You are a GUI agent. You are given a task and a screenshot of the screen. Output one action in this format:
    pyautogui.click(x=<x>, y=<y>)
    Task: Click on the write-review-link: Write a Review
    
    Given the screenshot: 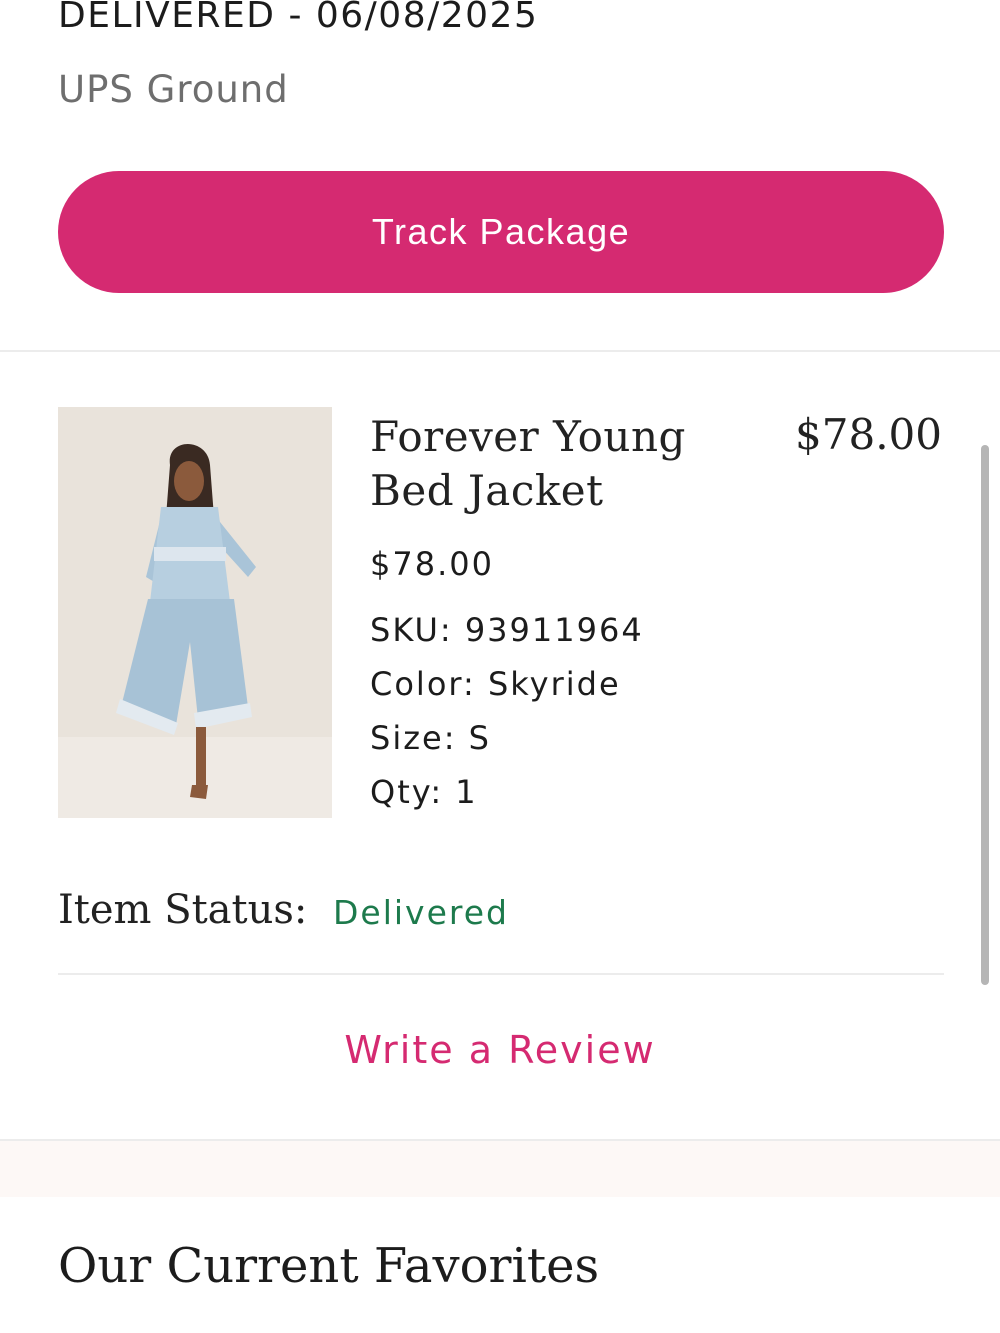 What is the action you would take?
    pyautogui.click(x=500, y=1050)
    